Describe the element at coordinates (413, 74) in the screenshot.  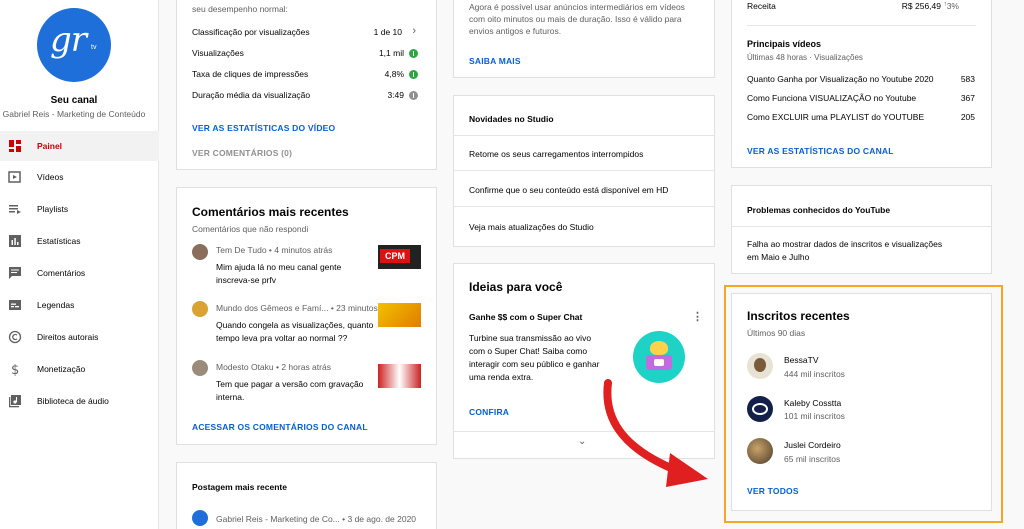
I see `up-arrow-icon` at that location.